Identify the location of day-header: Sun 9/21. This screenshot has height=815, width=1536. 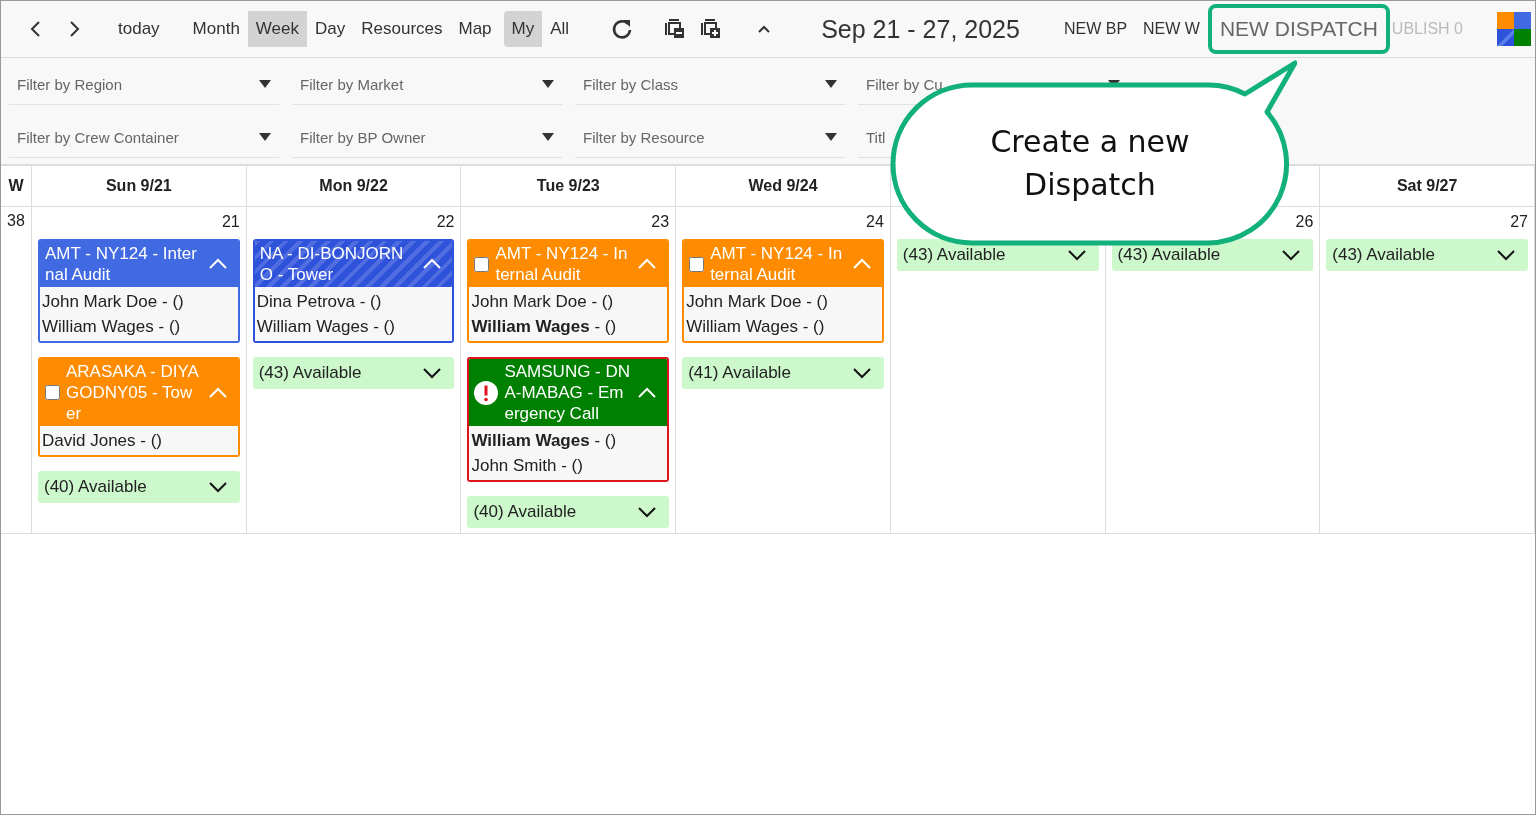
(139, 186).